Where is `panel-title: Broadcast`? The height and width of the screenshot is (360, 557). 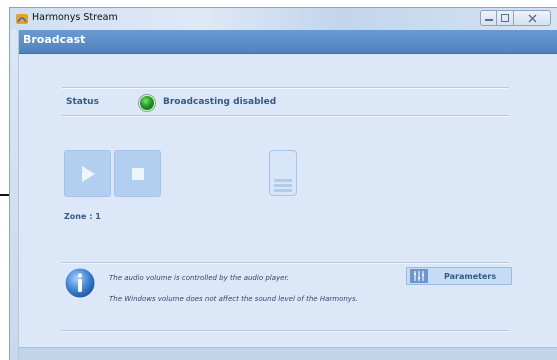 panel-title: Broadcast is located at coordinates (54, 39).